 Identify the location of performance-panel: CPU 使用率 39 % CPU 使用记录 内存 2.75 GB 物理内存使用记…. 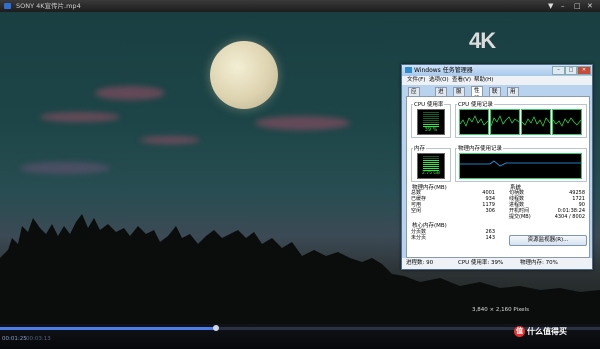
(498, 177).